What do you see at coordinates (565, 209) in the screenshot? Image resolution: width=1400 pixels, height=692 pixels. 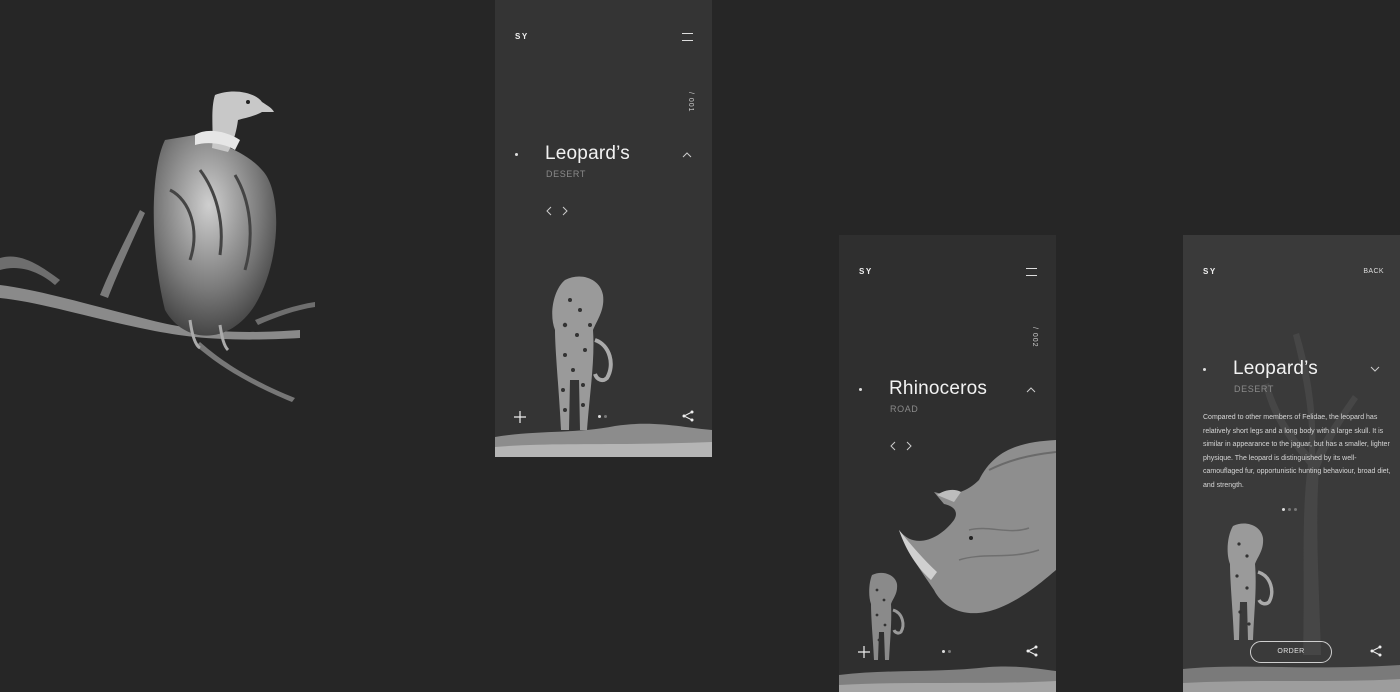 I see `chevron-right-icon` at bounding box center [565, 209].